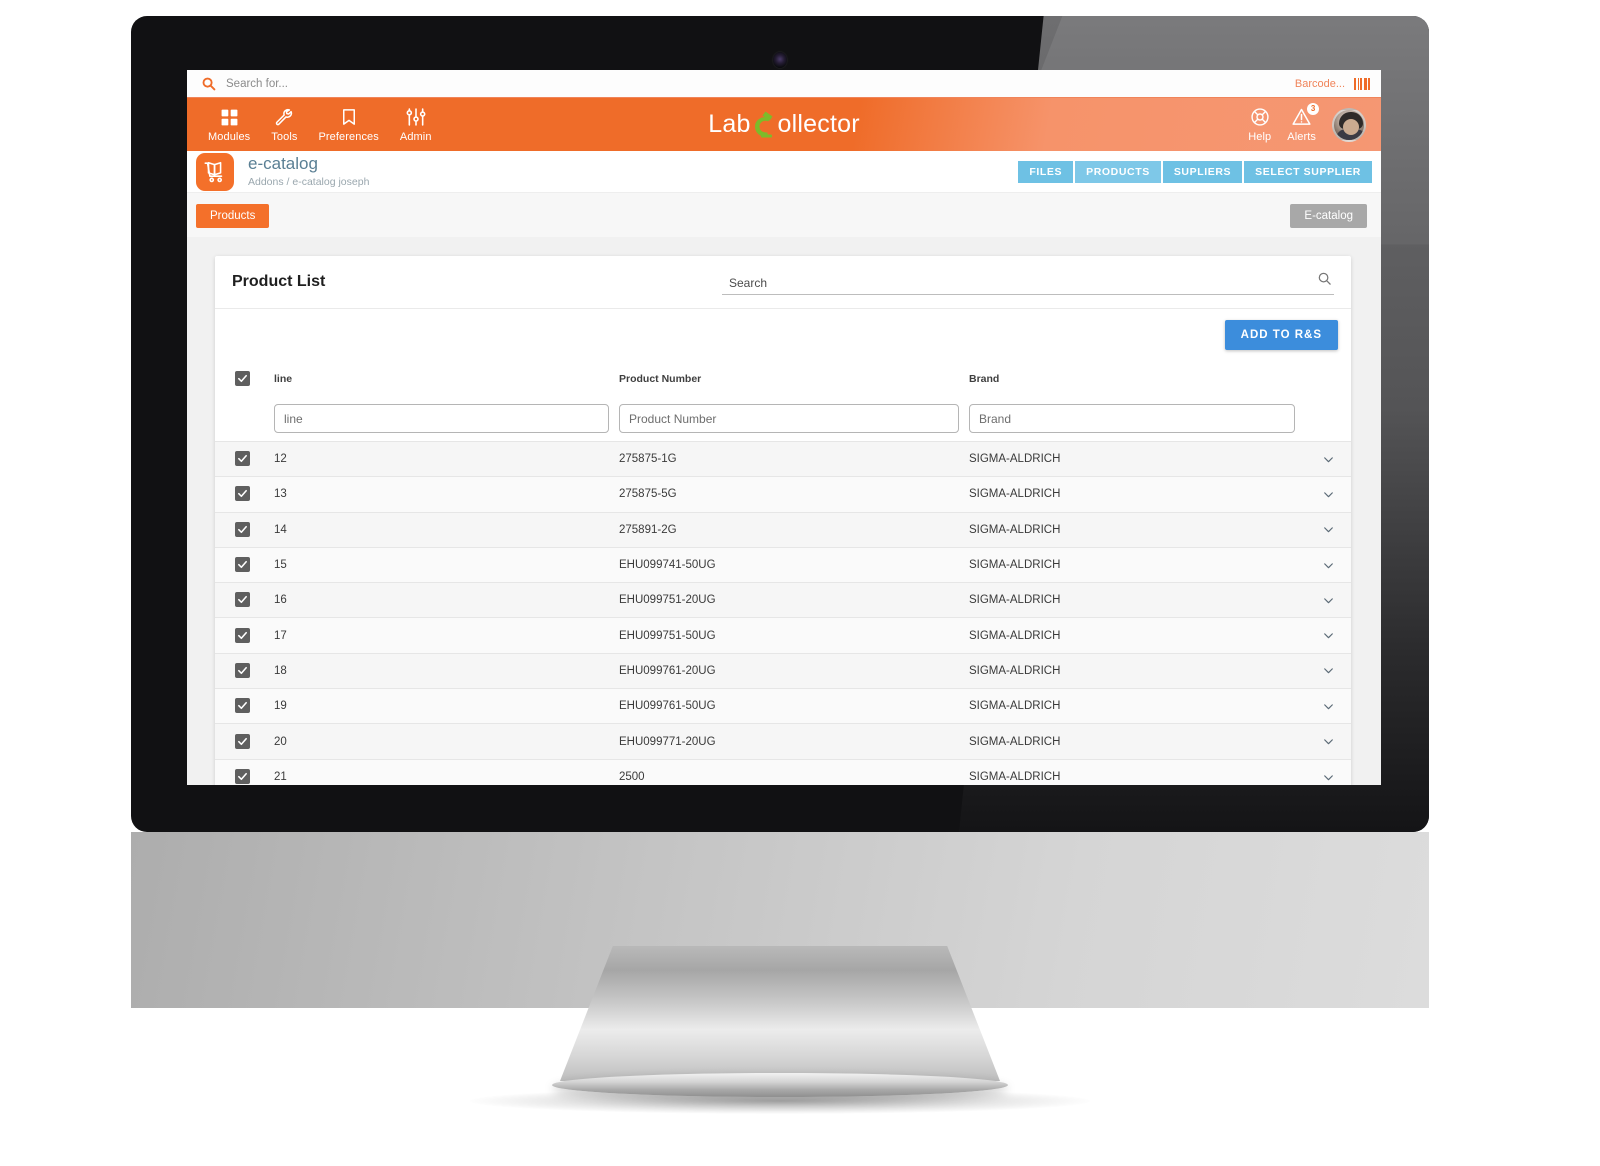 Image resolution: width=1600 pixels, height=1166 pixels. I want to click on cell-product-number: EHU099751-50UG, so click(667, 635).